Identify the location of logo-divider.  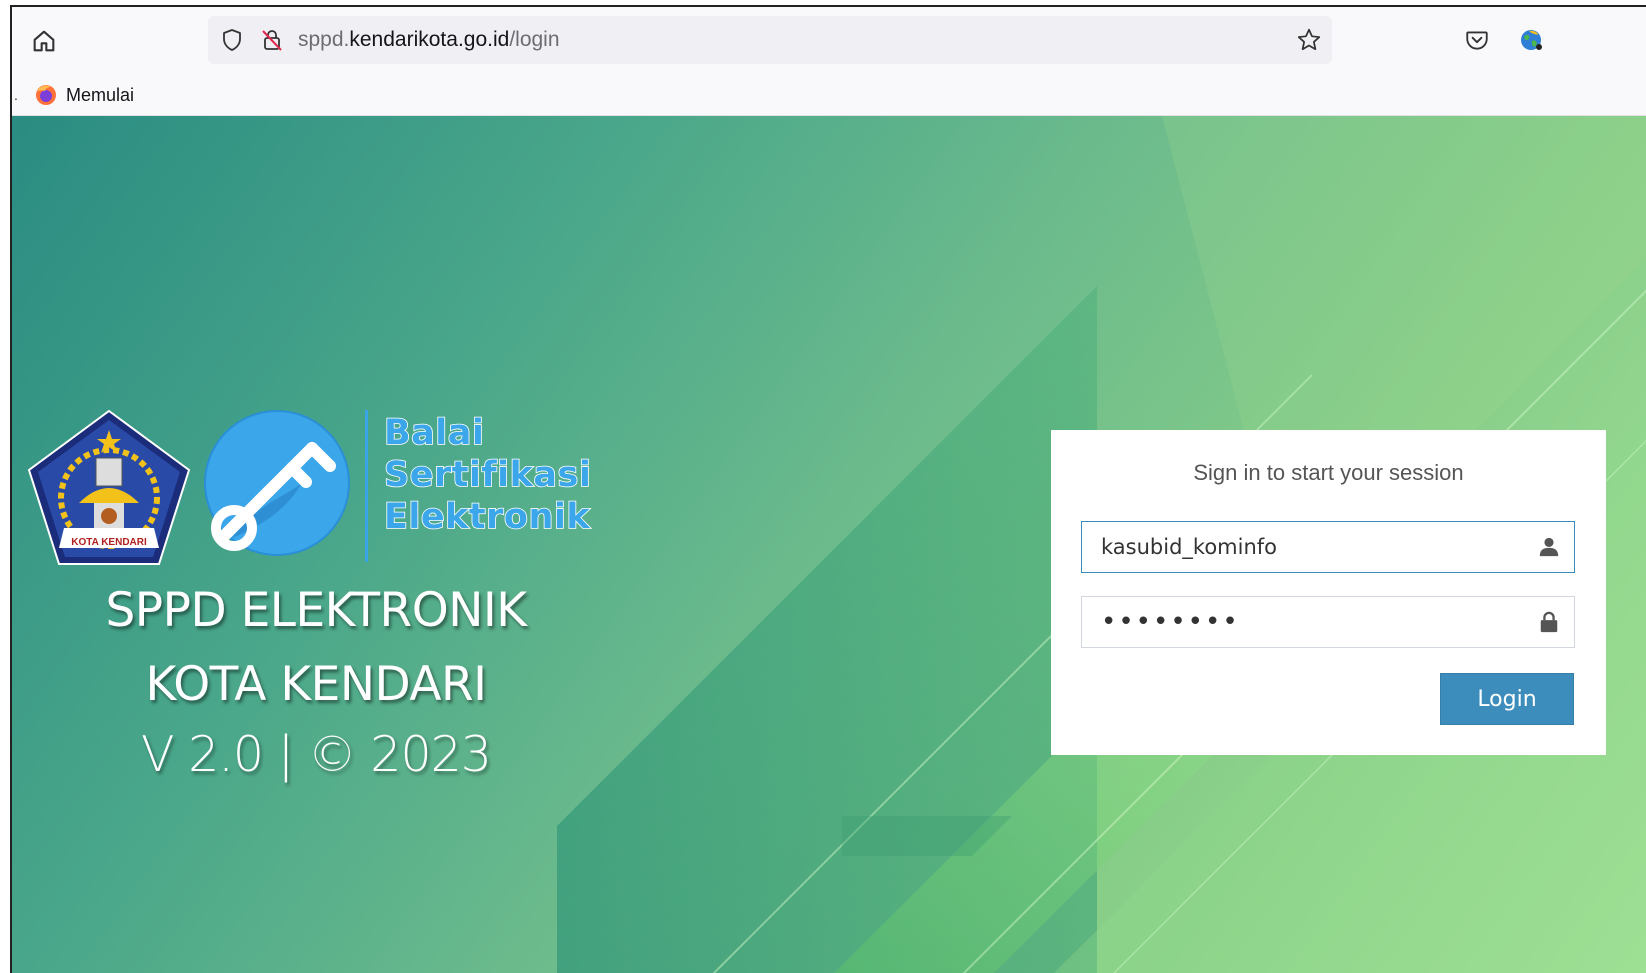
(366, 486).